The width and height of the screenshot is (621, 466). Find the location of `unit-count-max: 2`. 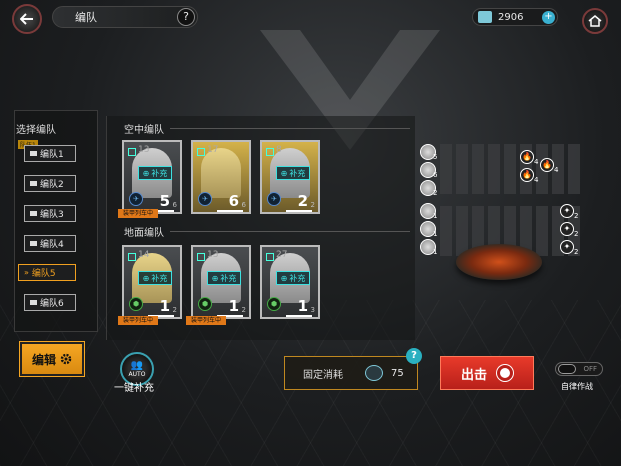

unit-count-max: 2 is located at coordinates (312, 205).